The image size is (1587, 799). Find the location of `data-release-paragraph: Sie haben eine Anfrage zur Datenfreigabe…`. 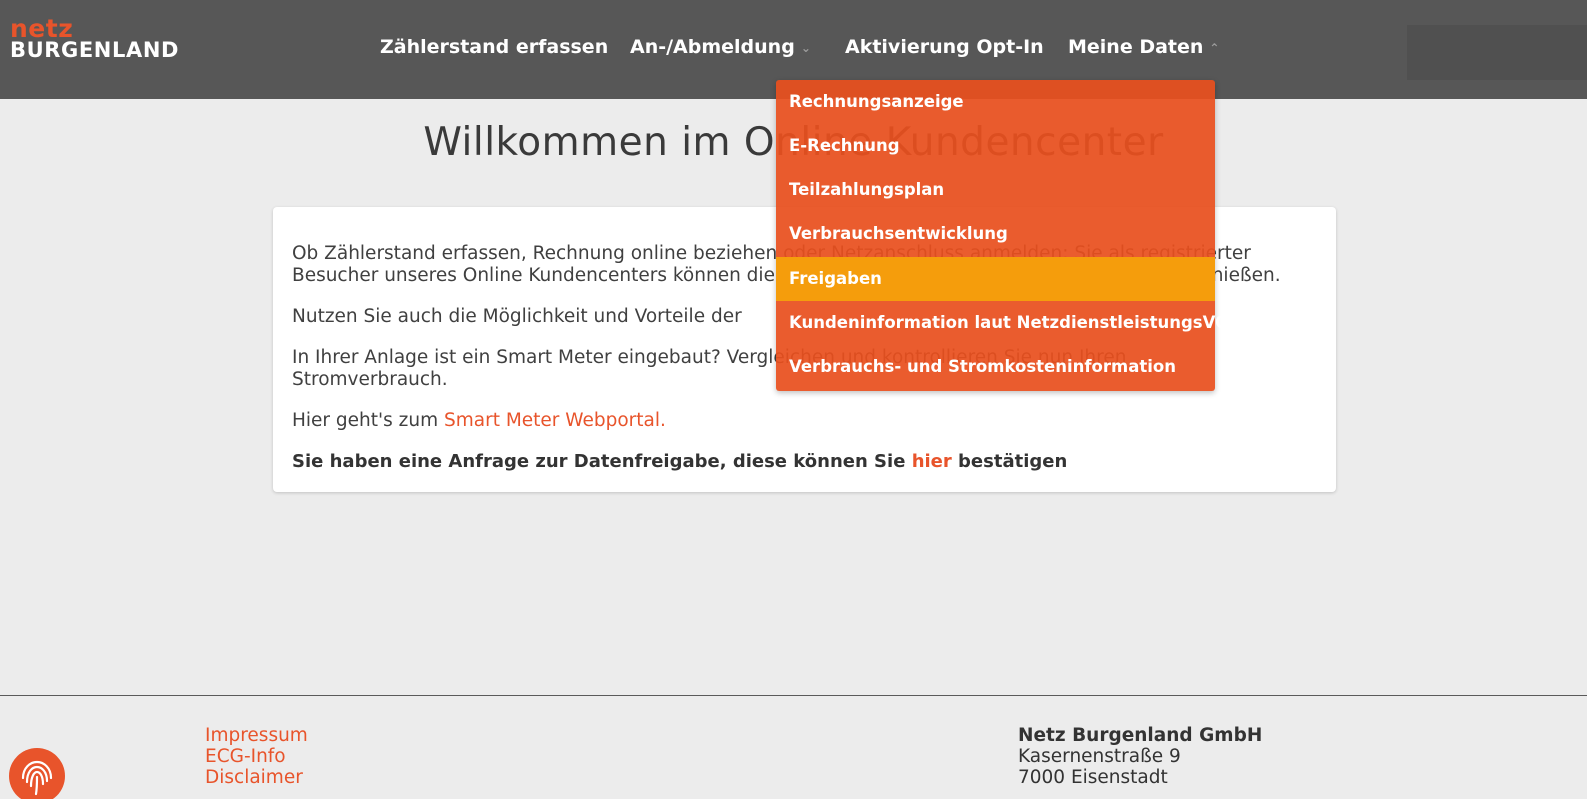

data-release-paragraph: Sie haben eine Anfrage zur Datenfreigabe… is located at coordinates (804, 462).